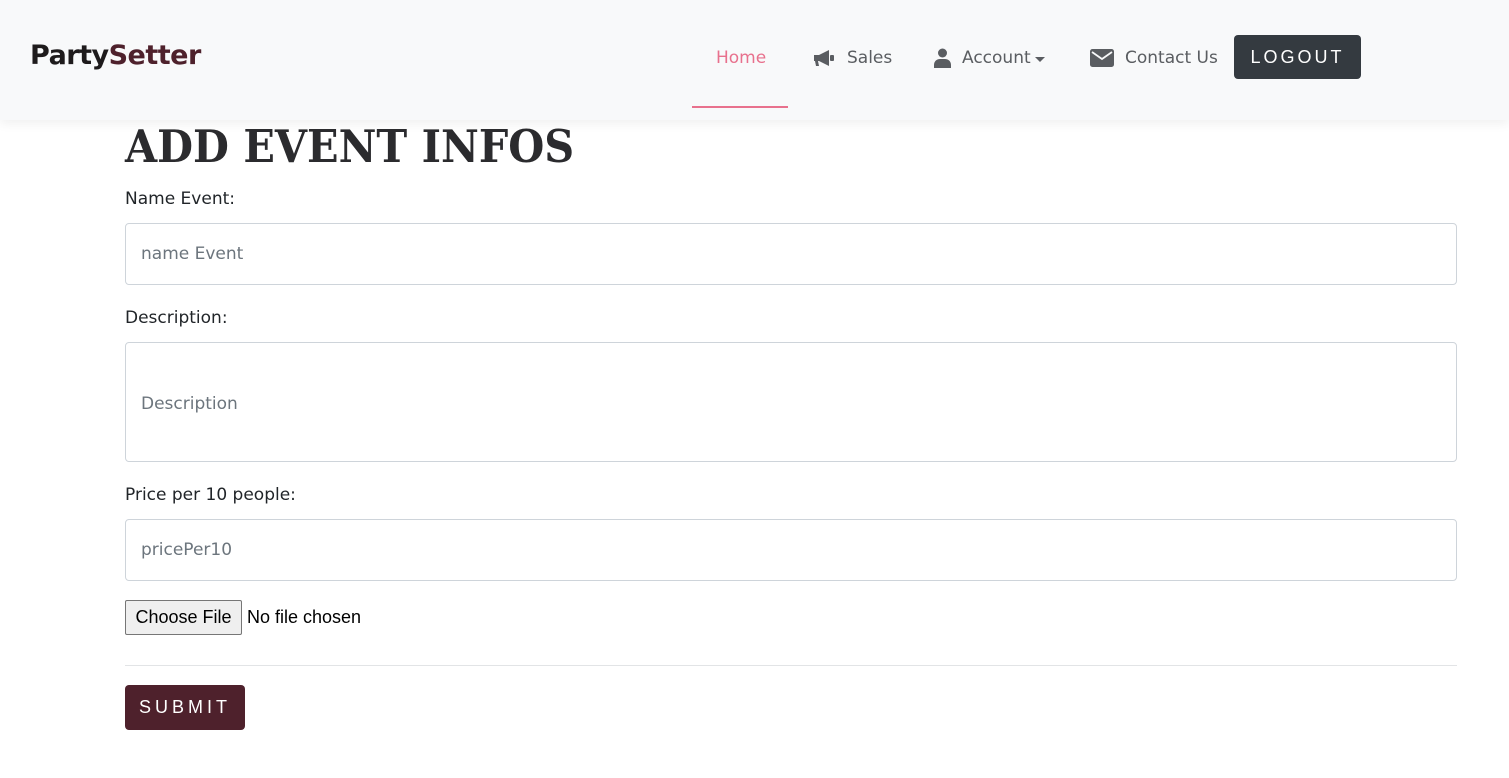  What do you see at coordinates (304, 617) in the screenshot?
I see `file-status-text: No file chosen` at bounding box center [304, 617].